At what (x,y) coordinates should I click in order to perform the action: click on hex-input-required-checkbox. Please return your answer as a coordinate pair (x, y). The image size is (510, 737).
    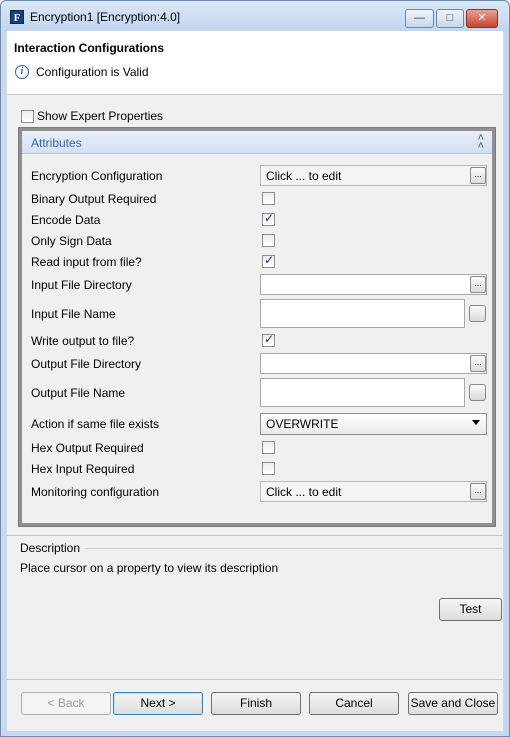
    Looking at the image, I should click on (268, 468).